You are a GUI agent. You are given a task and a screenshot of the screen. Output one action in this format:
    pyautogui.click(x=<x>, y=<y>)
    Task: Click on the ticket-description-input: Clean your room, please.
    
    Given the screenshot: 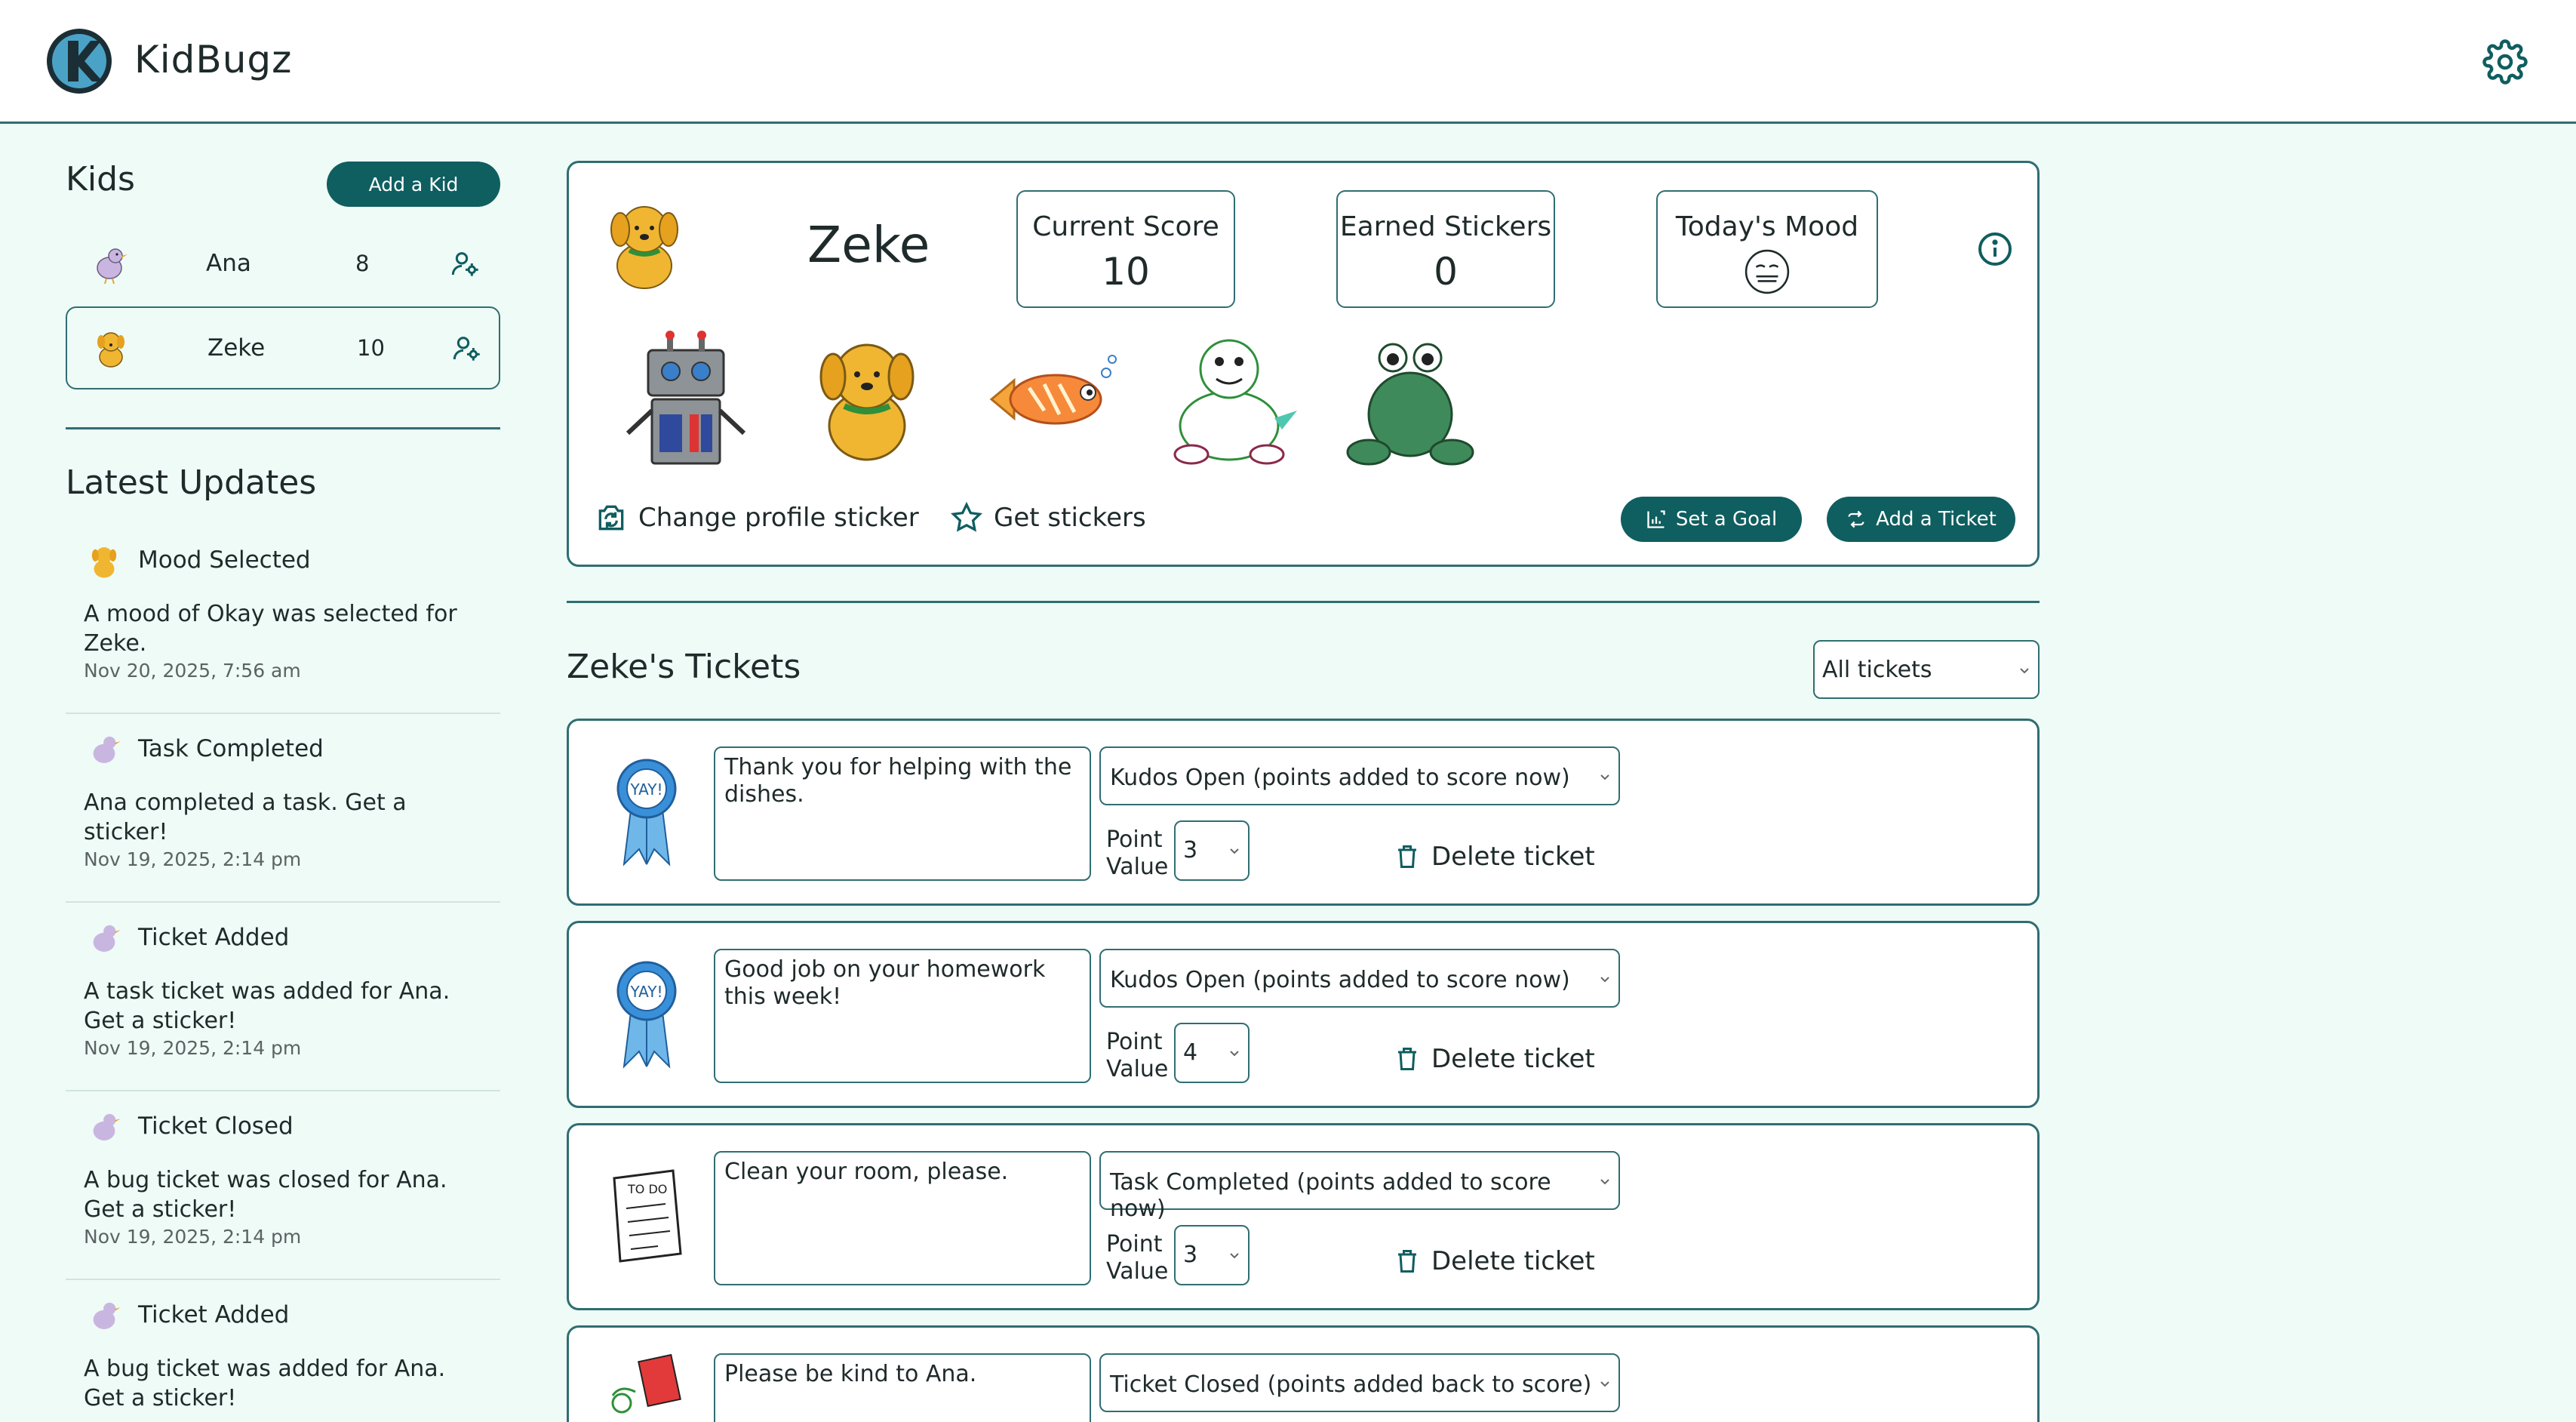 What is the action you would take?
    pyautogui.click(x=902, y=1218)
    